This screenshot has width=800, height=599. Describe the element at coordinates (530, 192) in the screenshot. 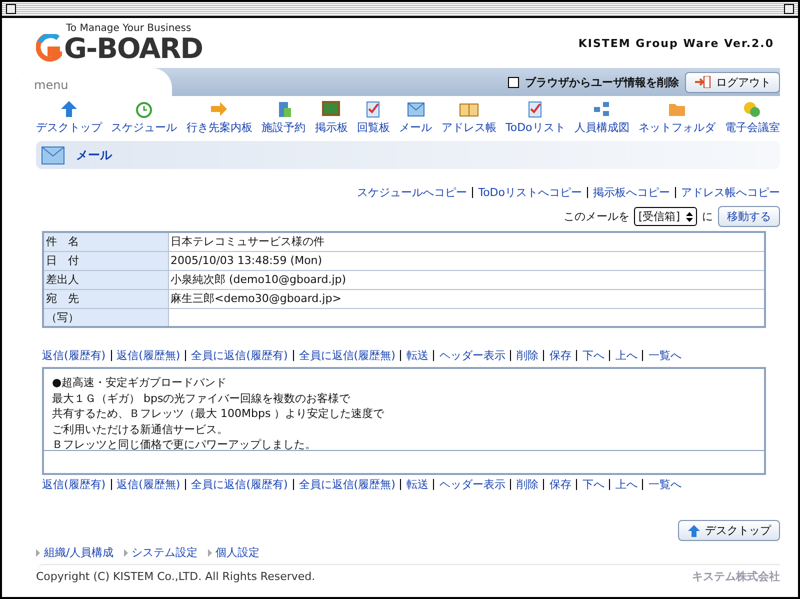

I see `copy-link: ToDoリストへコピー` at that location.